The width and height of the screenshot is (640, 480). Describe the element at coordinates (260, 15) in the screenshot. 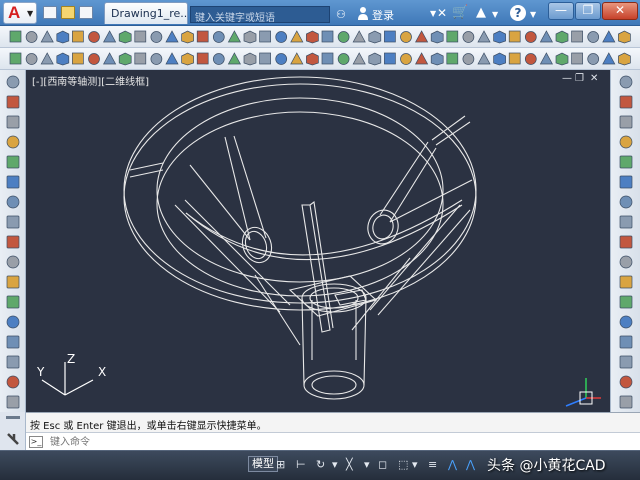

I see `search-input: 键入关键字或短语` at that location.